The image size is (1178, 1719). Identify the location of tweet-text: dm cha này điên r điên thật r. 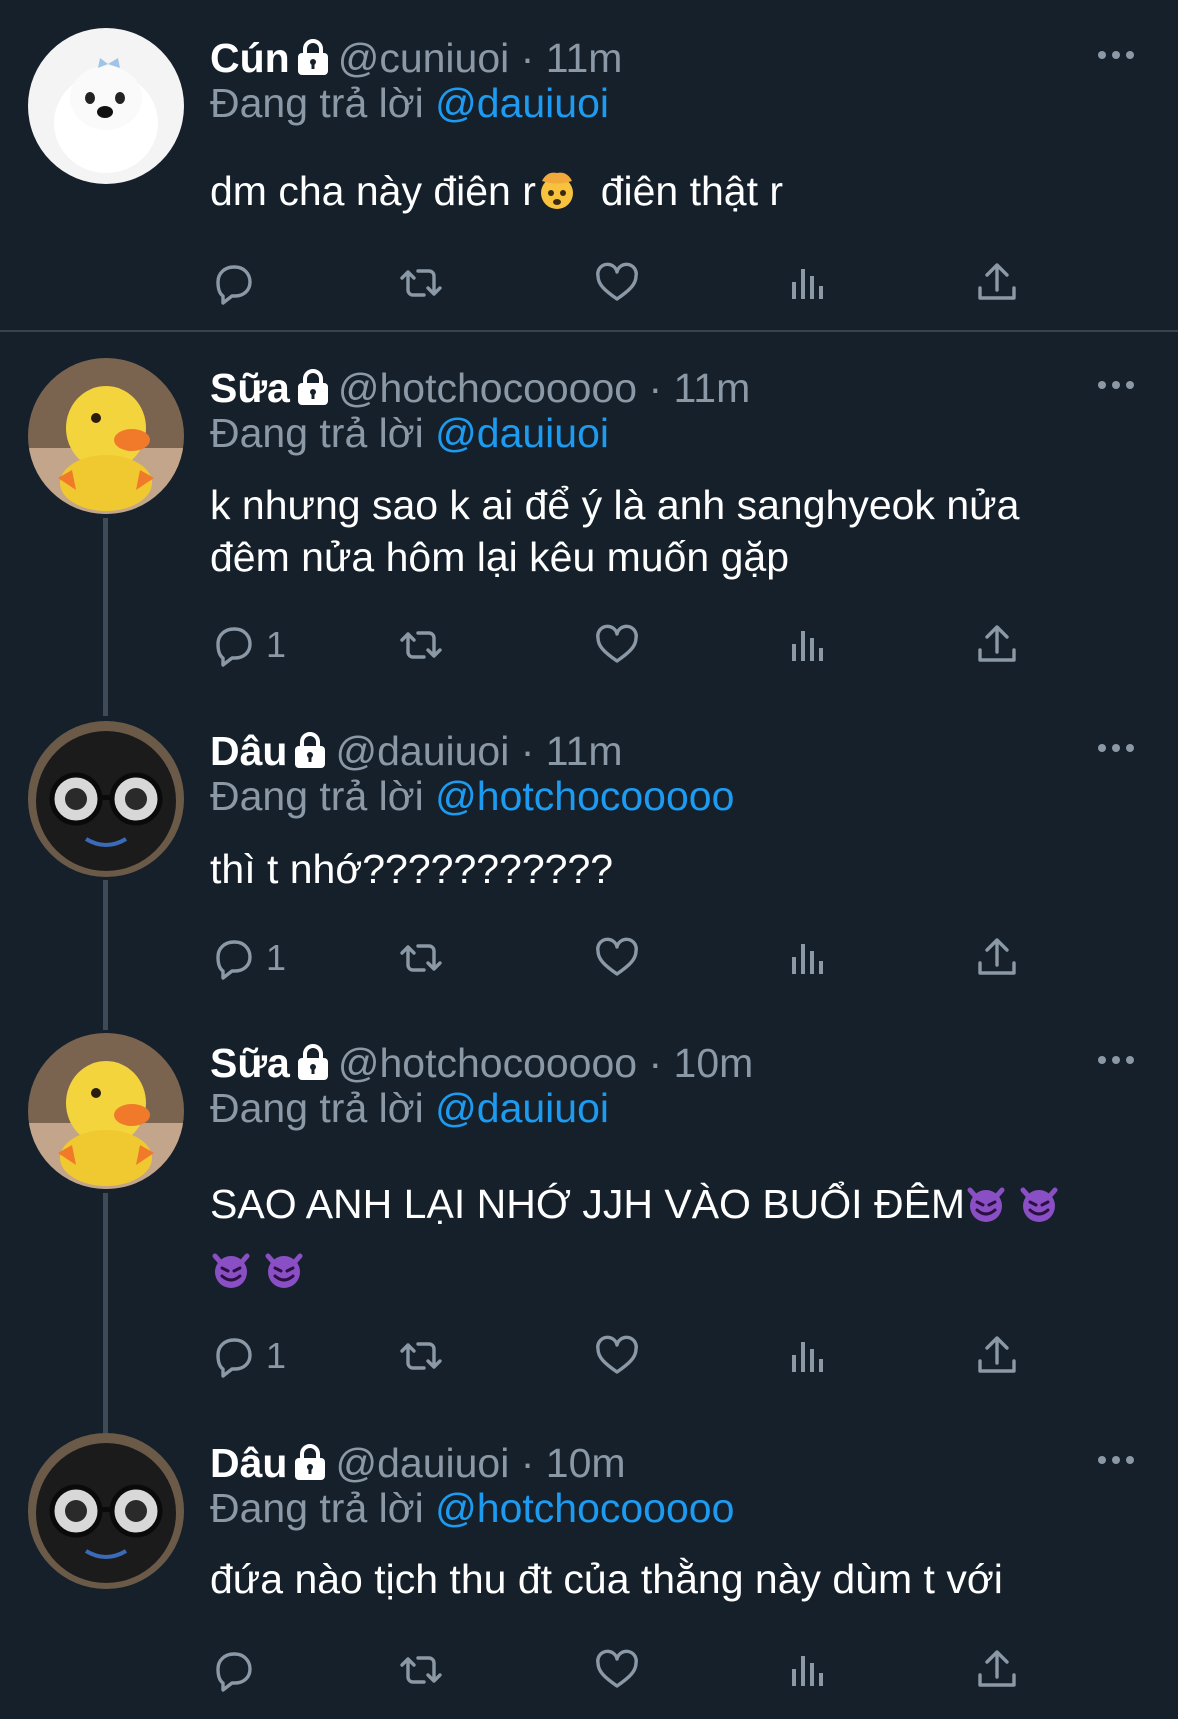
(660, 191).